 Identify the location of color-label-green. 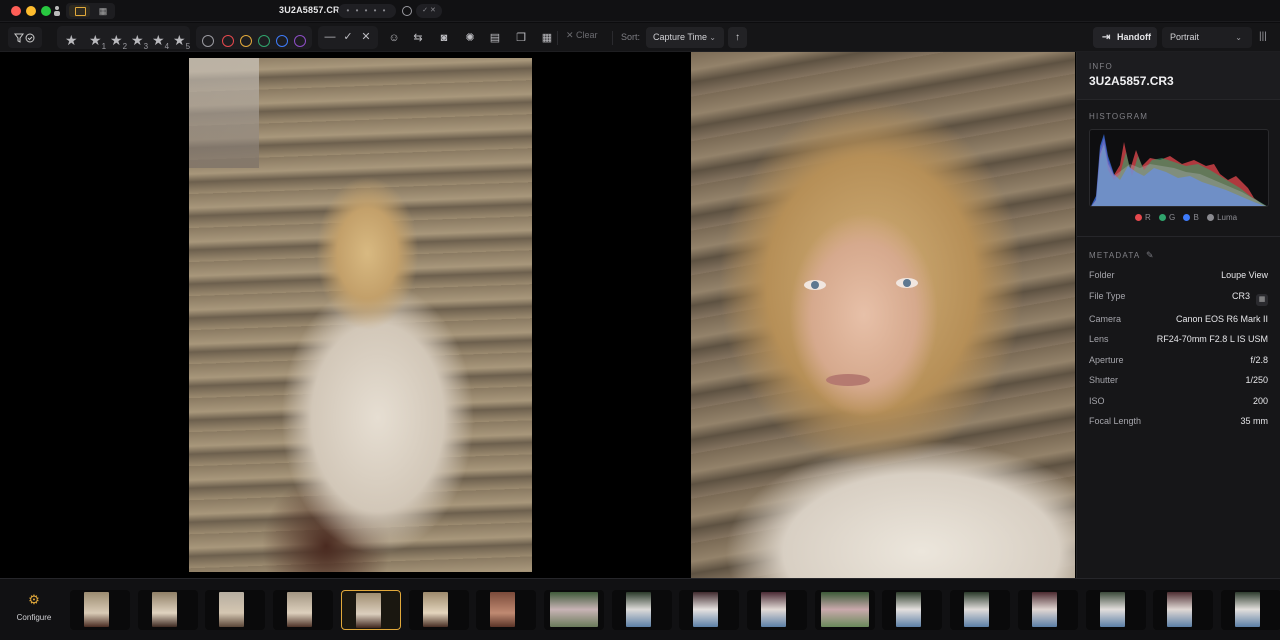
(264, 41).